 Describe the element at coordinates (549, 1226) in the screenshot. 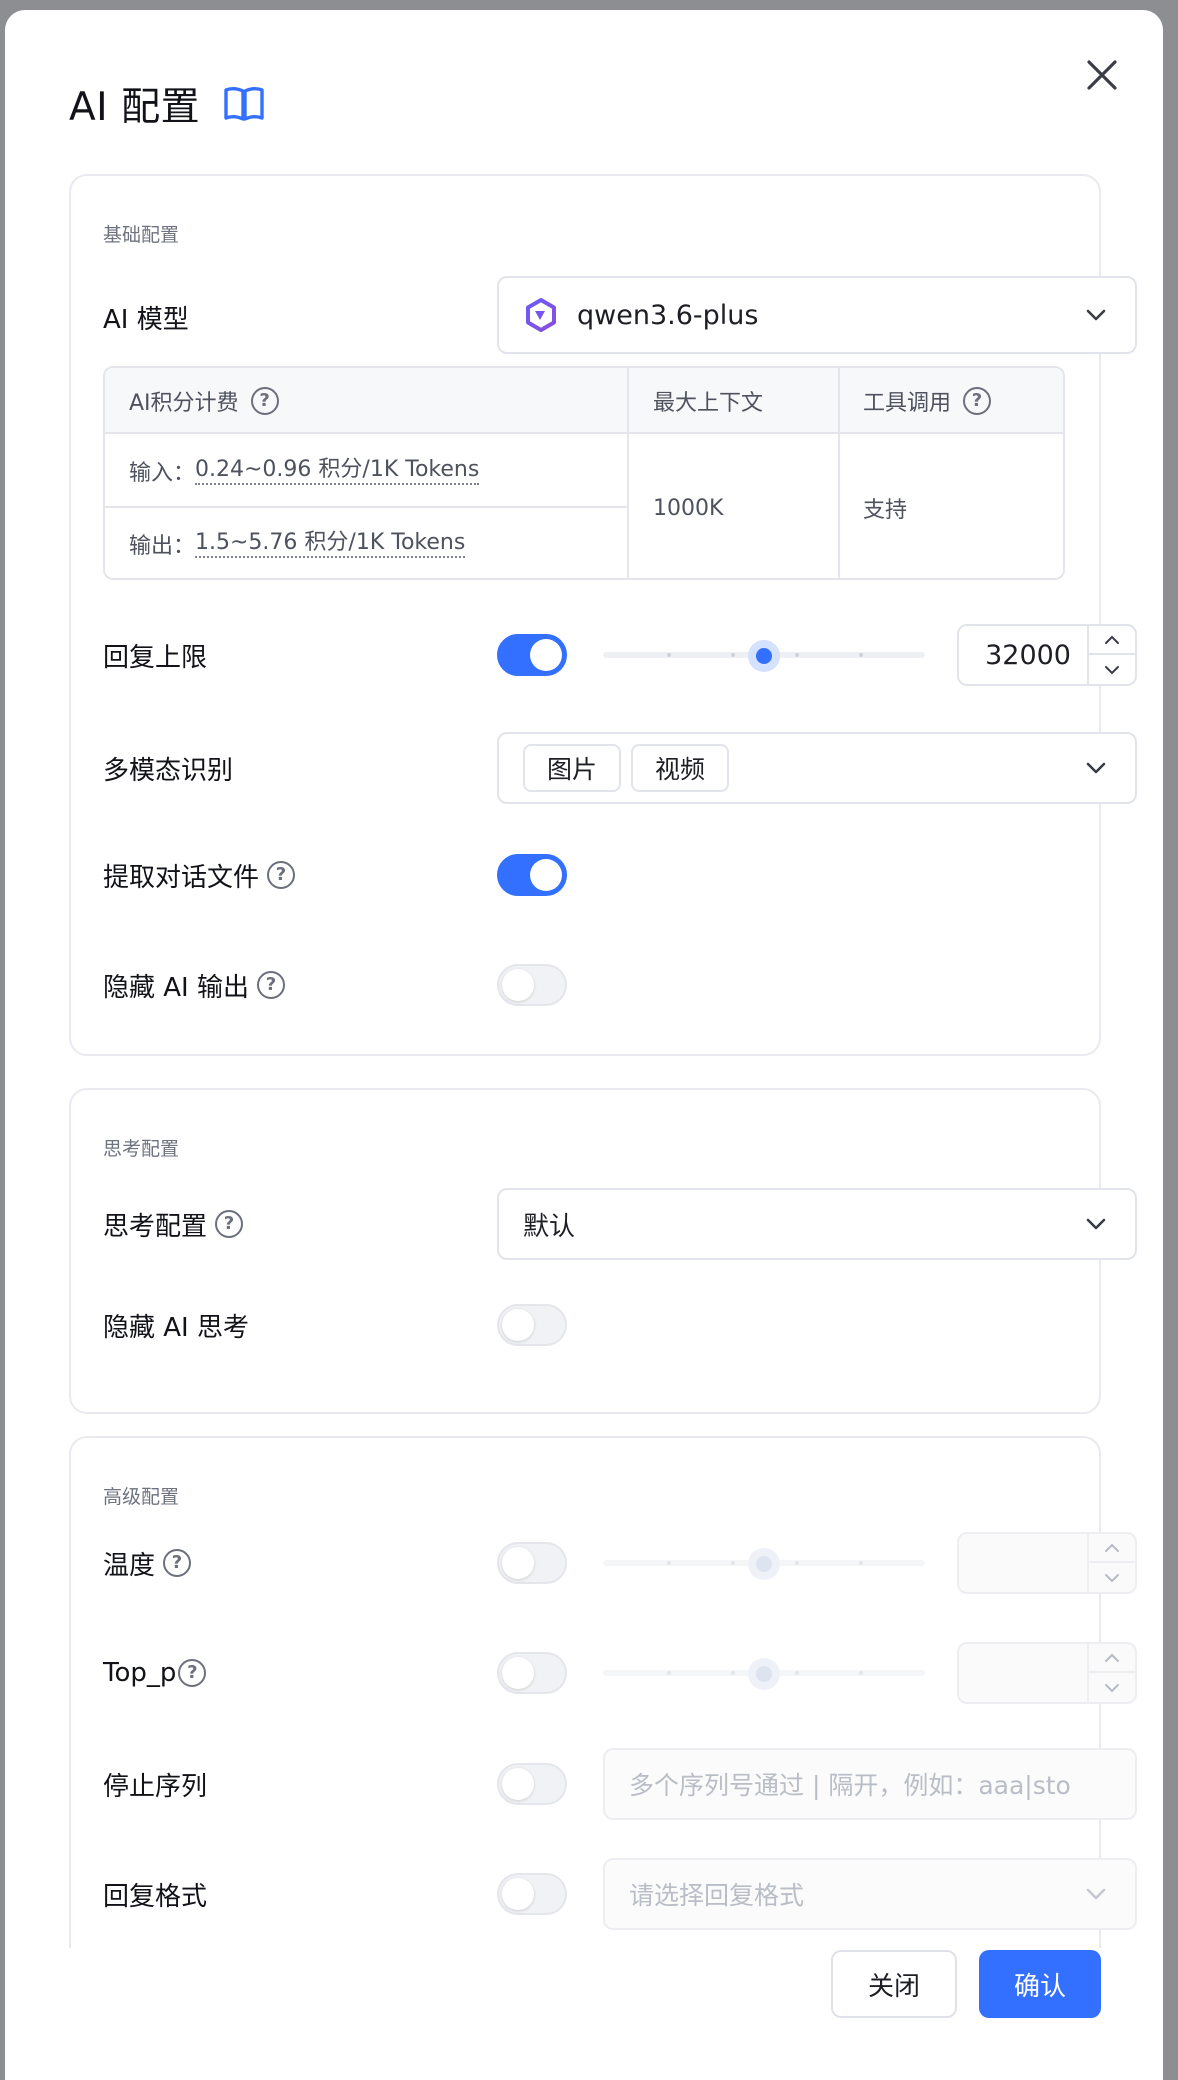

I see `thinking-config-value: 默认` at that location.